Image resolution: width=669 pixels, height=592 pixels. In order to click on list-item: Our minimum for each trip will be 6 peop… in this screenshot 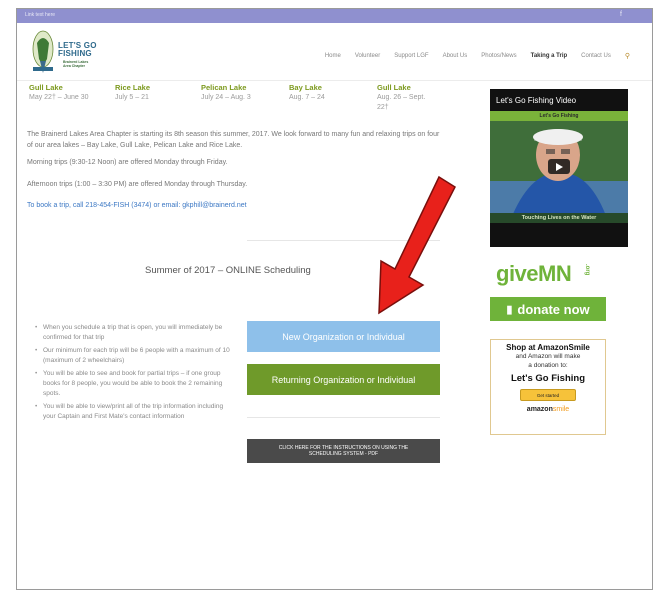, I will do `click(135, 356)`.